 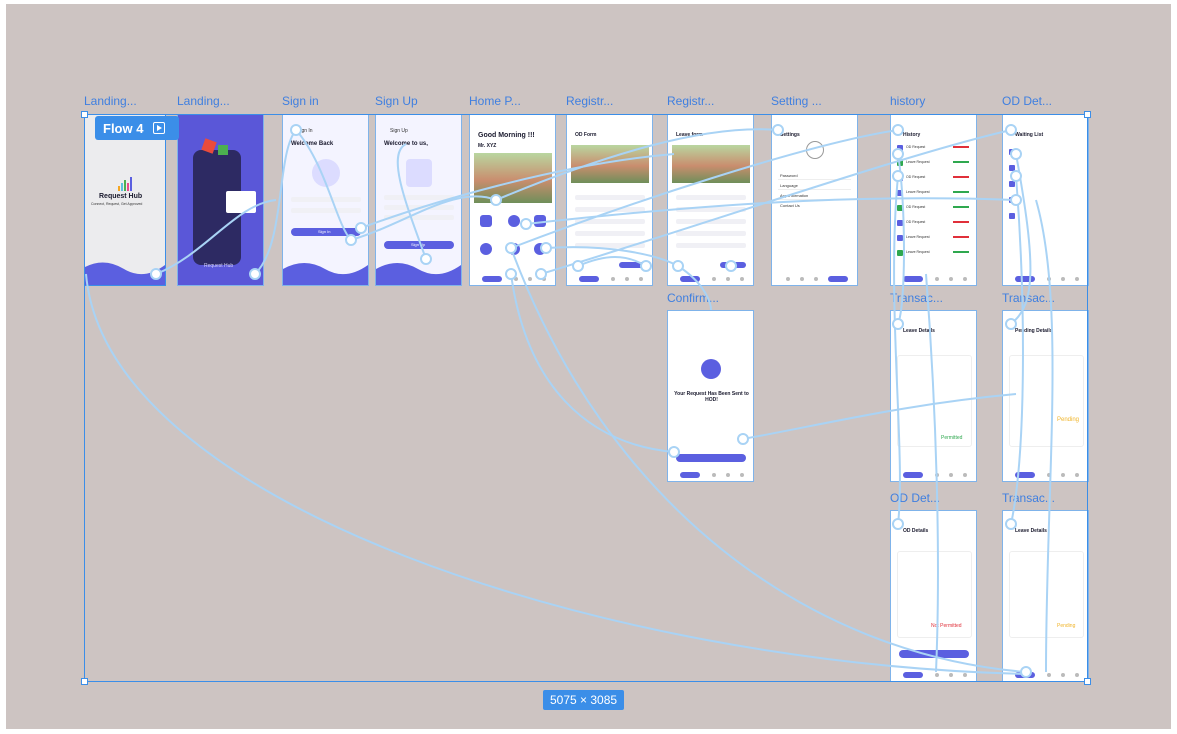 I want to click on settings-item: Language, so click(x=789, y=185).